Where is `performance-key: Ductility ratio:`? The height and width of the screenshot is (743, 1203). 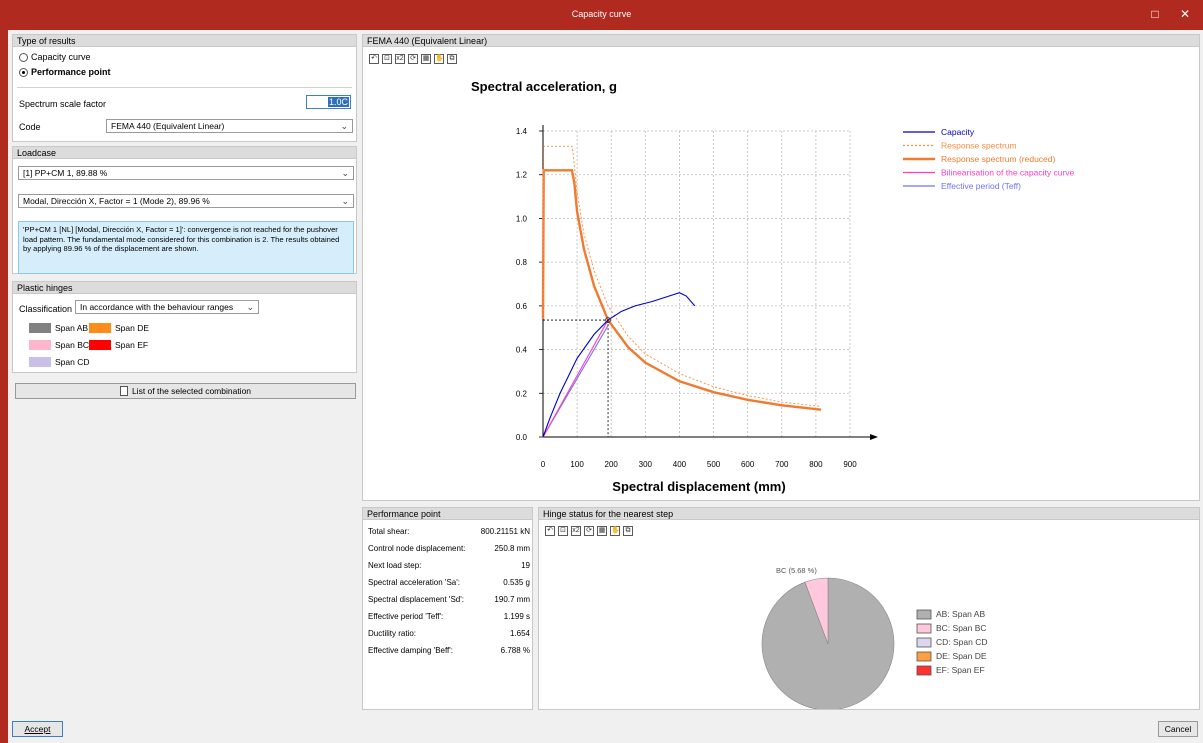
performance-key: Ductility ratio: is located at coordinates (392, 633).